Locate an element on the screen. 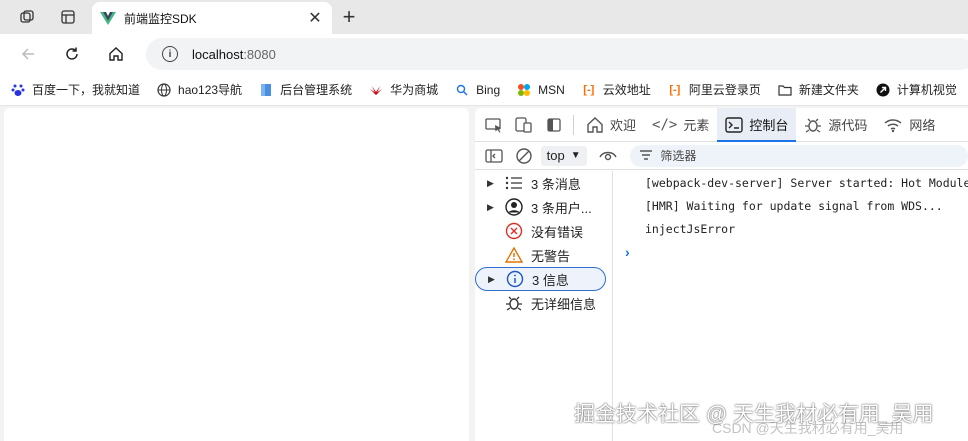  bookmark-folder: 新建文件夹 is located at coordinates (818, 89).